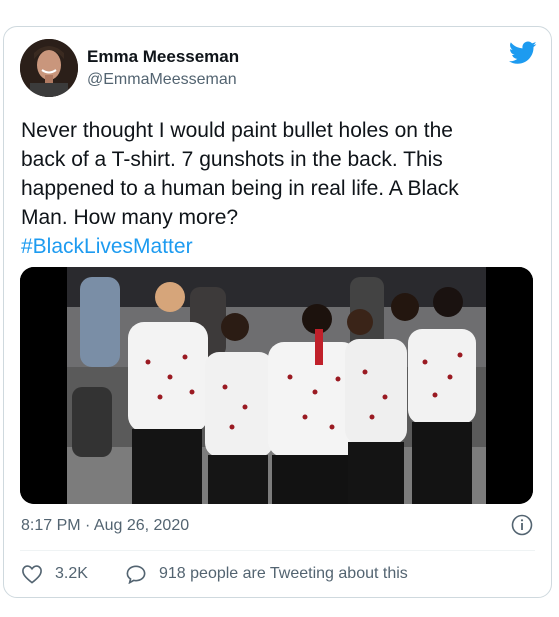  I want to click on like-count: 3.2K, so click(71, 573).